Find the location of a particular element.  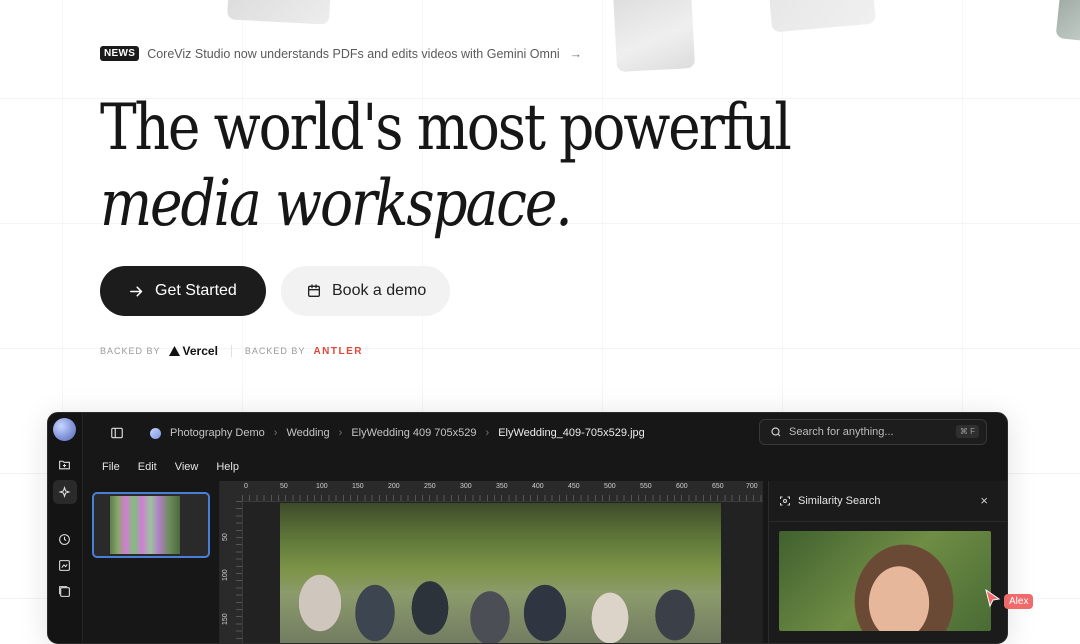

ruler-vertical: 50 100 150 is located at coordinates (231, 572).